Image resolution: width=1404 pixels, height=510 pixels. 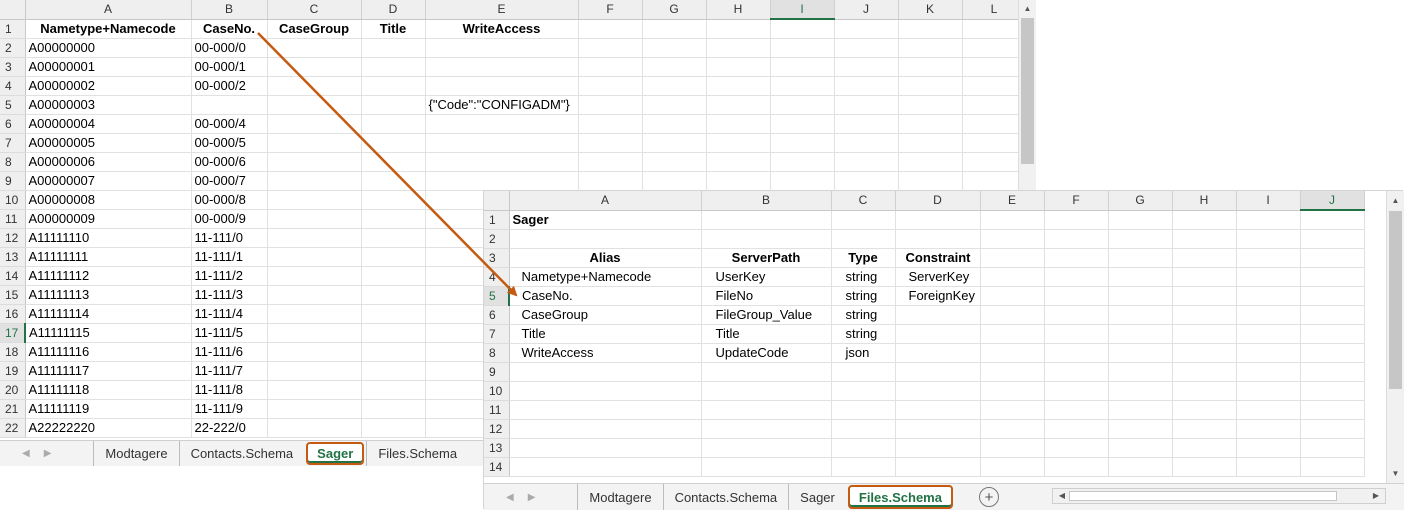 What do you see at coordinates (13, 352) in the screenshot?
I see `row-header: 18` at bounding box center [13, 352].